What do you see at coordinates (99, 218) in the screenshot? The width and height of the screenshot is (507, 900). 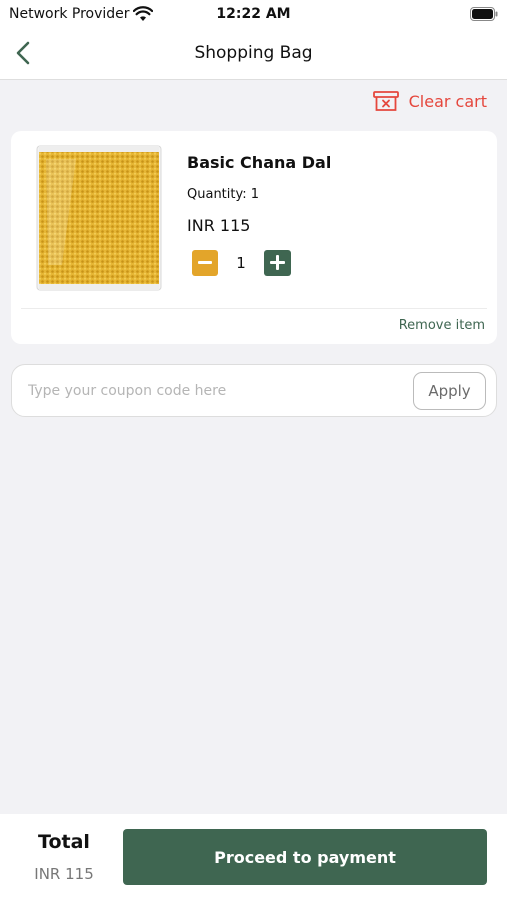 I see `product-image` at bounding box center [99, 218].